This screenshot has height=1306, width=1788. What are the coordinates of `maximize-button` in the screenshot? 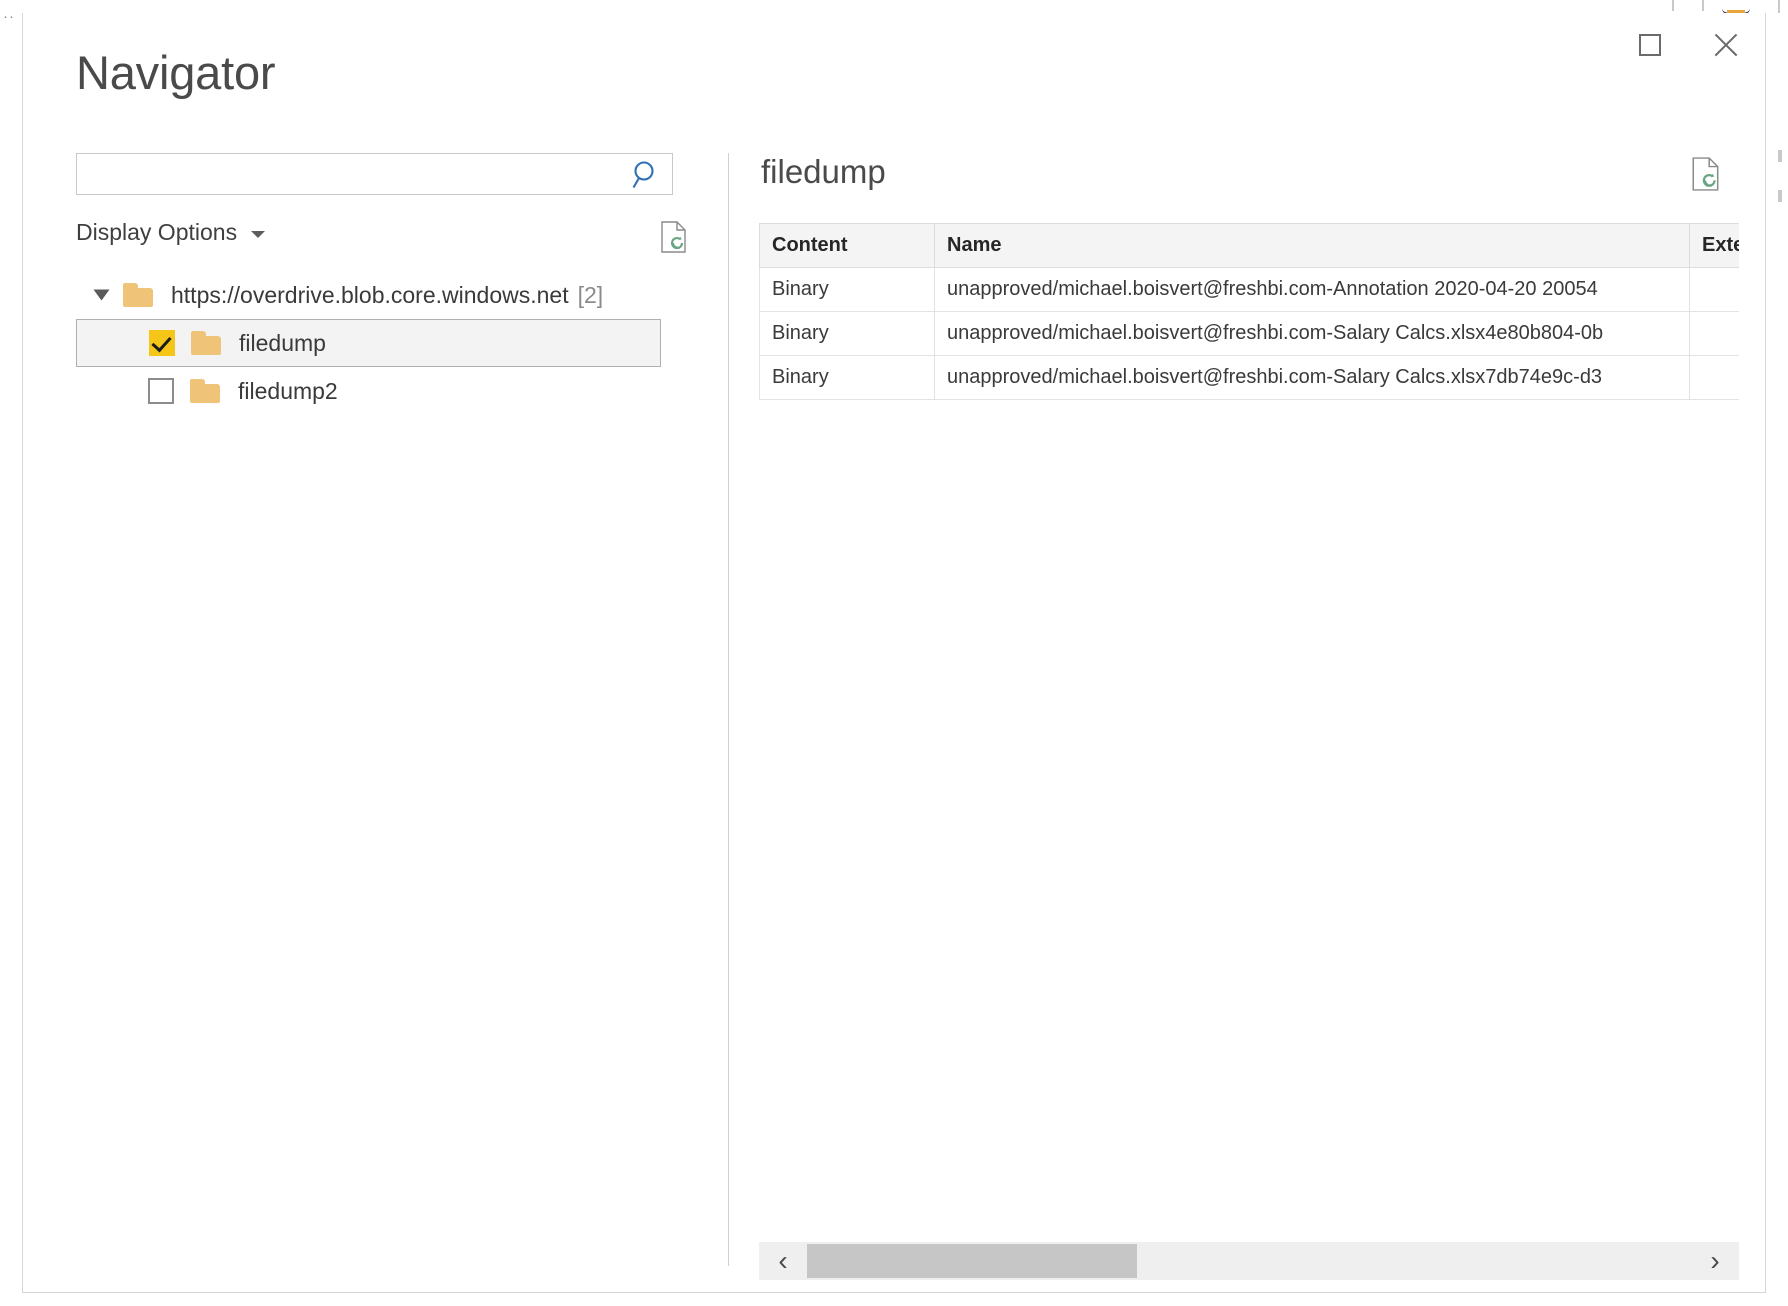 It's located at (1650, 45).